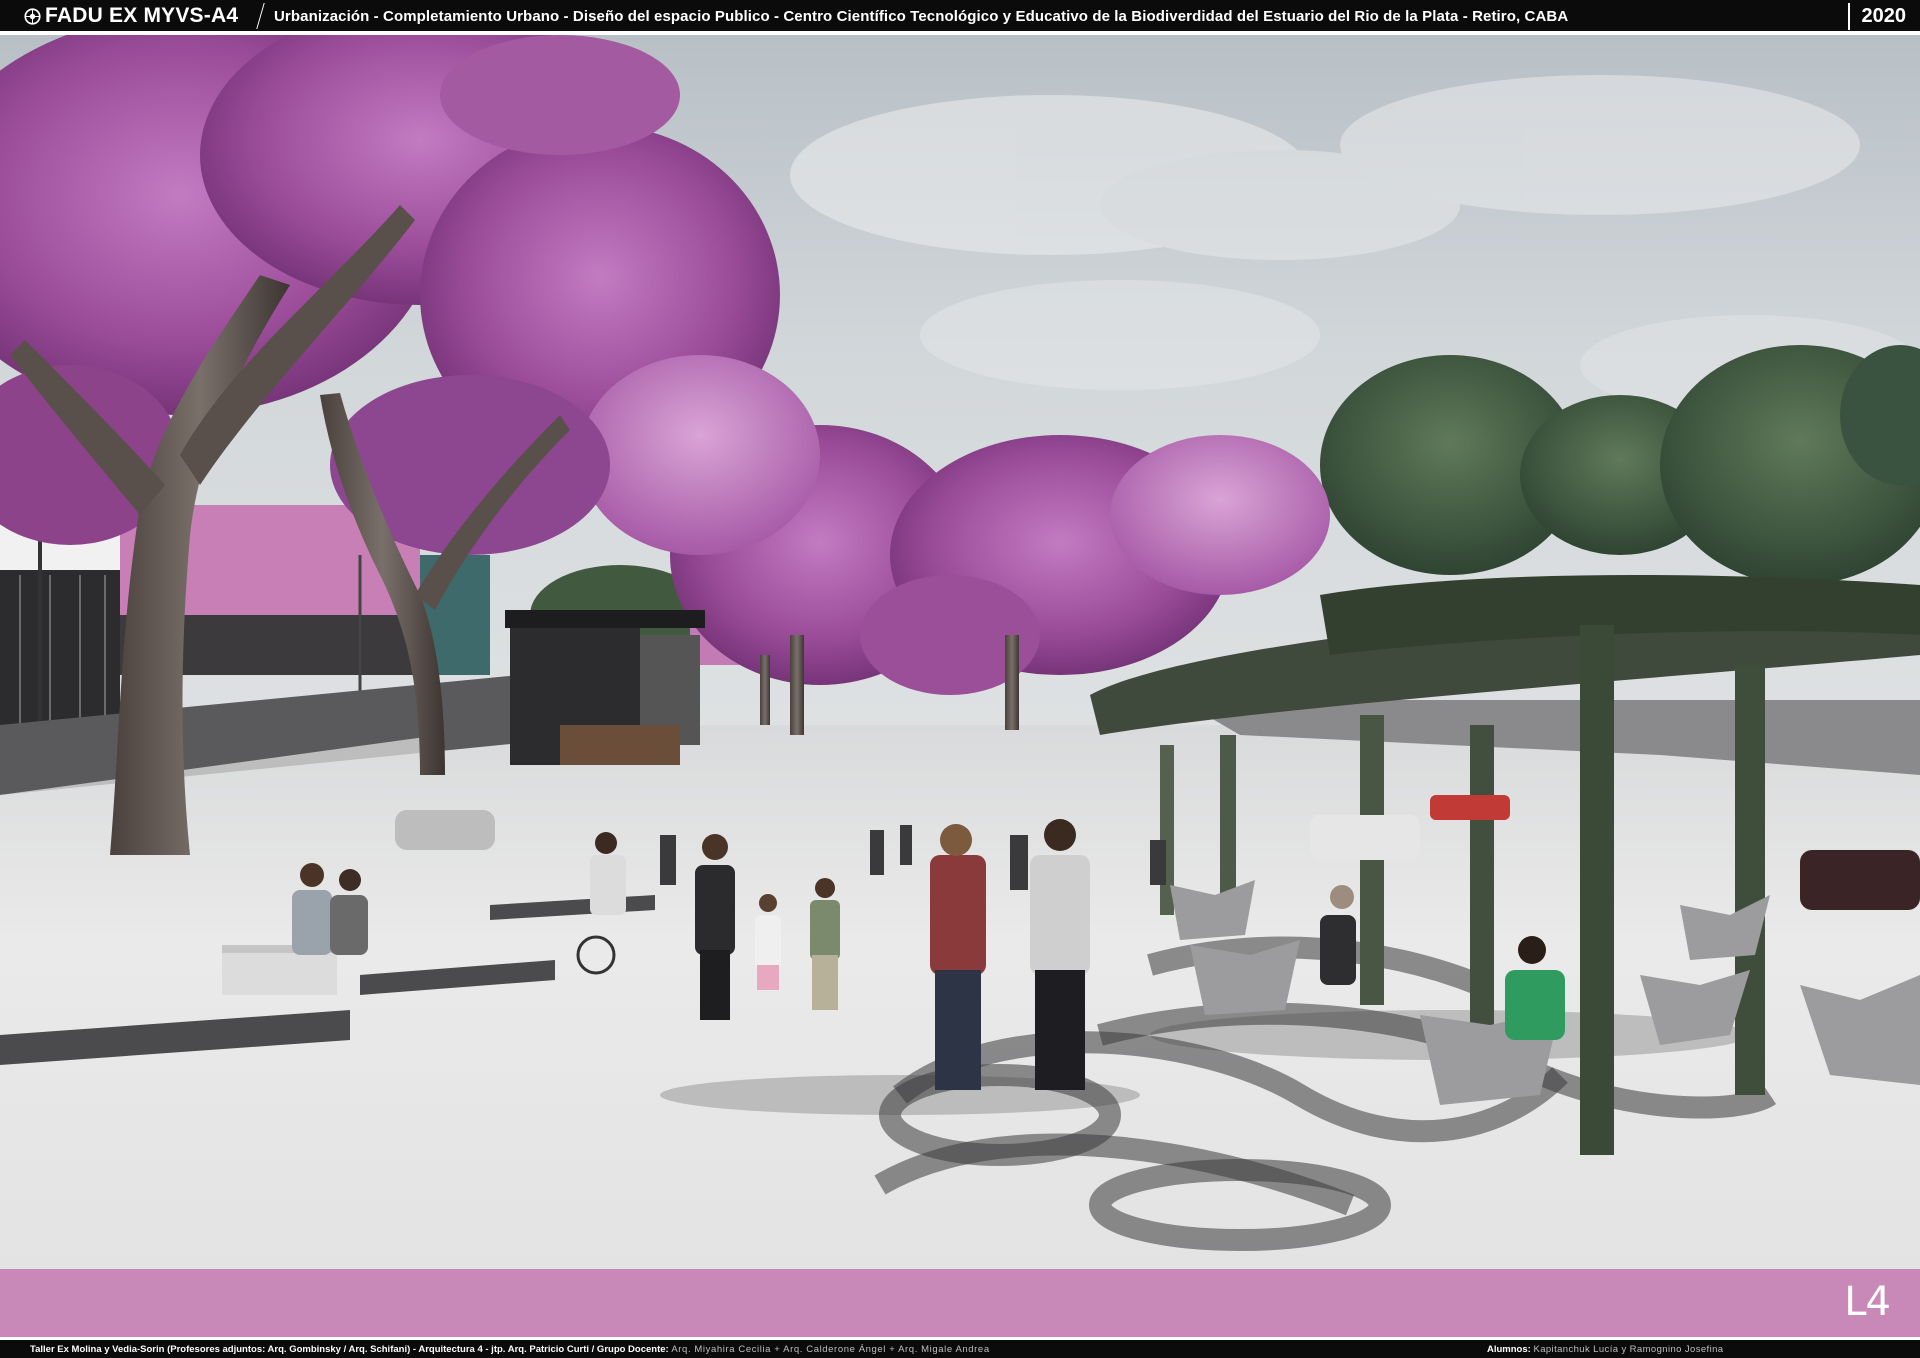  Describe the element at coordinates (142, 15) in the screenshot. I see `brand-title: FADU EX MYVS-A4` at that location.